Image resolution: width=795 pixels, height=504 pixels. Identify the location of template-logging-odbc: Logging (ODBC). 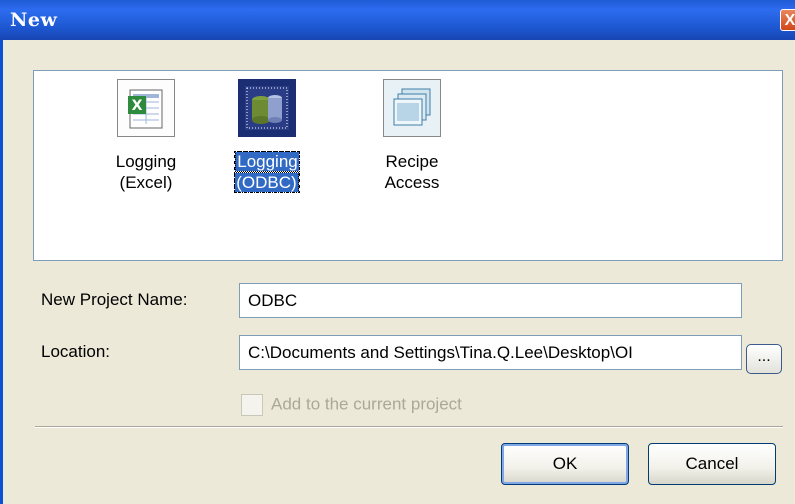
(267, 136).